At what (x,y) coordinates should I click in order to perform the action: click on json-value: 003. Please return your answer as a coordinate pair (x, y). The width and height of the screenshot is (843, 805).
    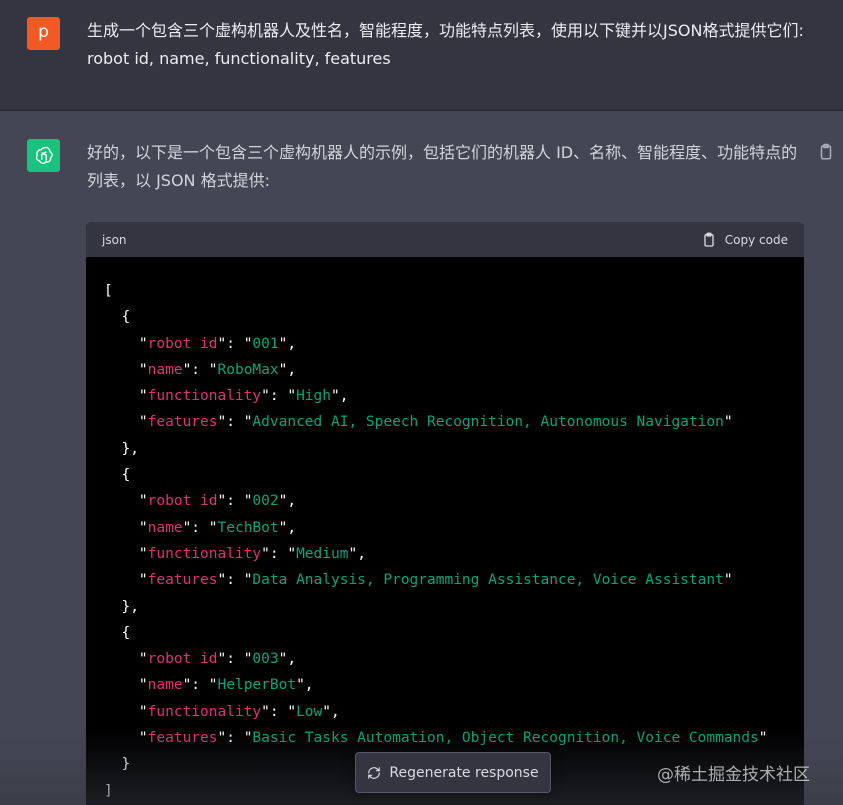
    Looking at the image, I should click on (265, 659).